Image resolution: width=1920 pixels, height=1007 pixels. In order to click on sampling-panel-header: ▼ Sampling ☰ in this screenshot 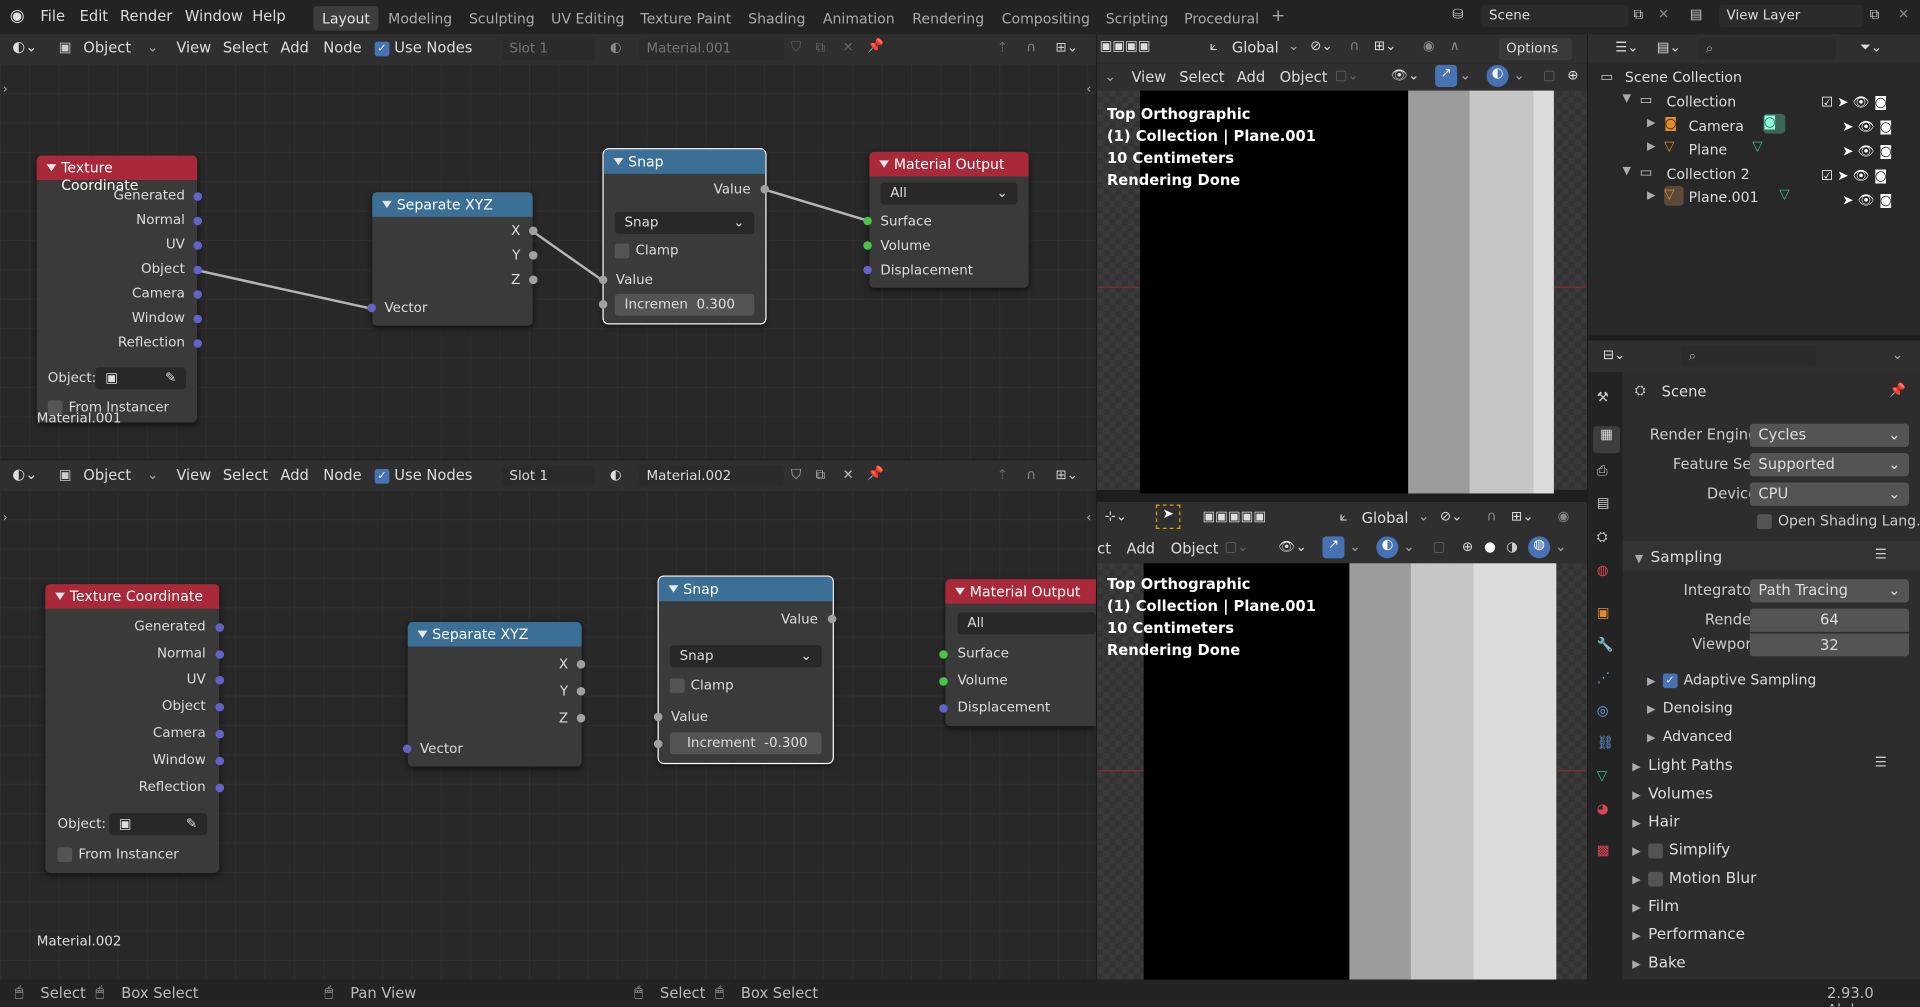, I will do `click(1771, 556)`.